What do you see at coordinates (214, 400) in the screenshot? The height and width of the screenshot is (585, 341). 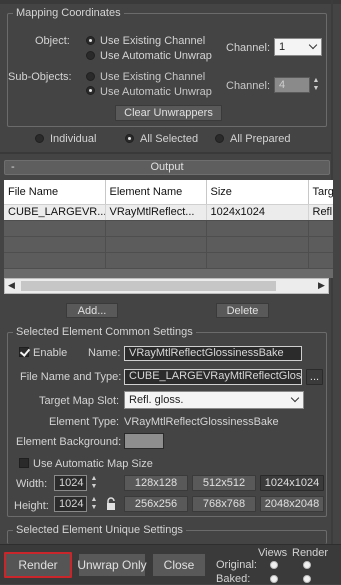 I see `target-map-slot-select: Refl. gloss.` at bounding box center [214, 400].